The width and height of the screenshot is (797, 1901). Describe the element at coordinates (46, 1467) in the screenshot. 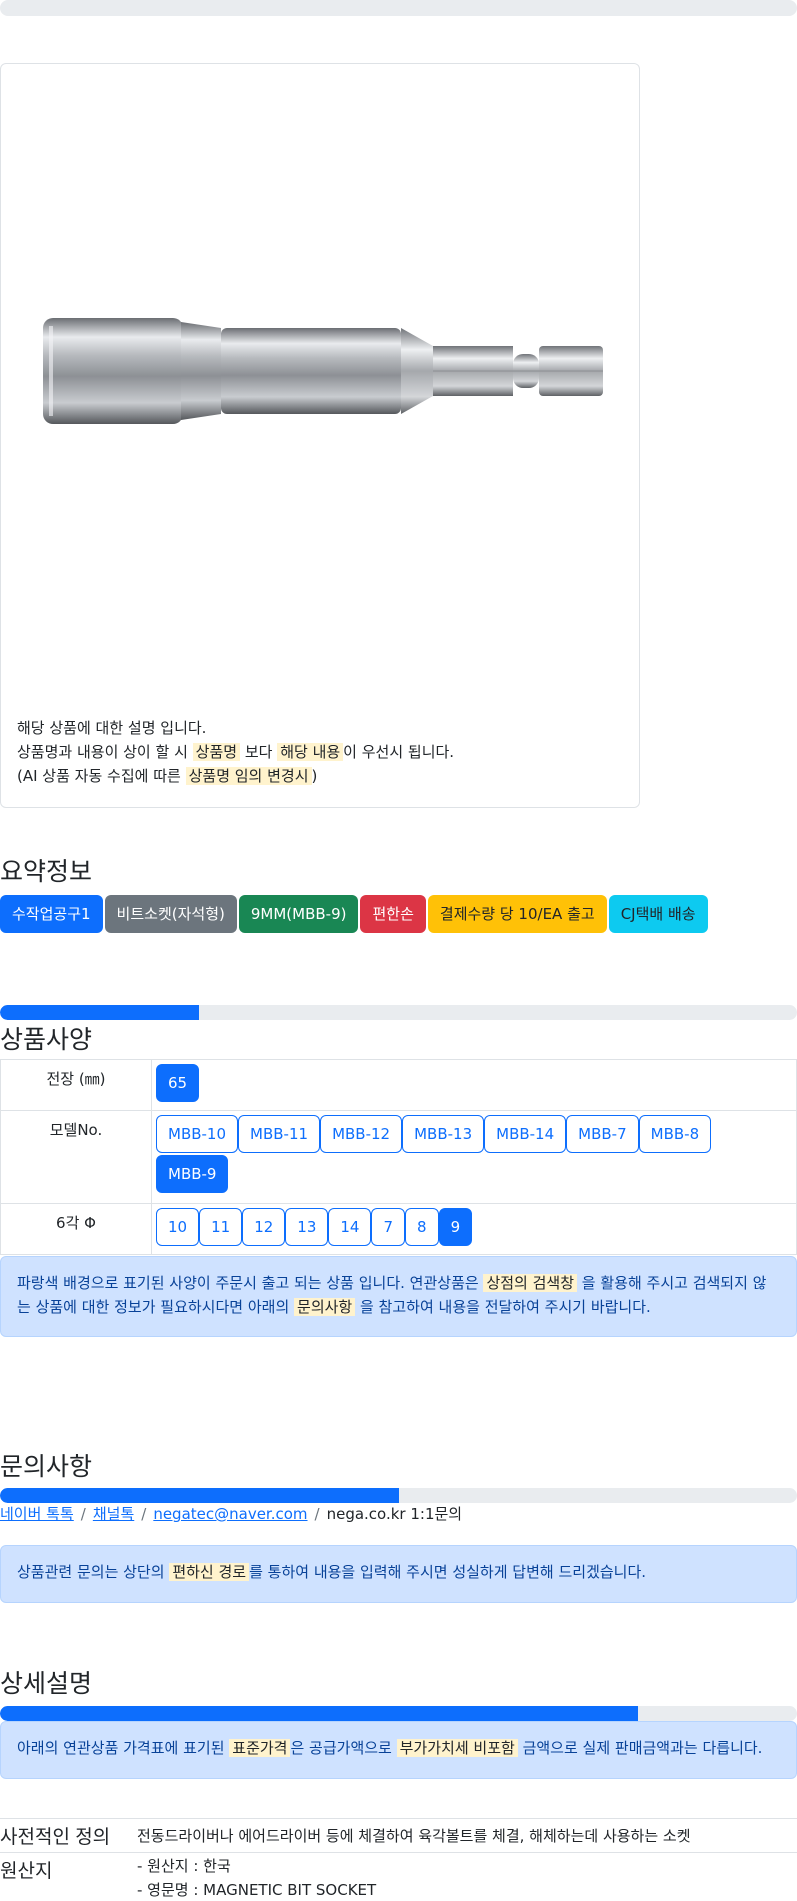

I see `inquiry-title: 문의사항` at that location.